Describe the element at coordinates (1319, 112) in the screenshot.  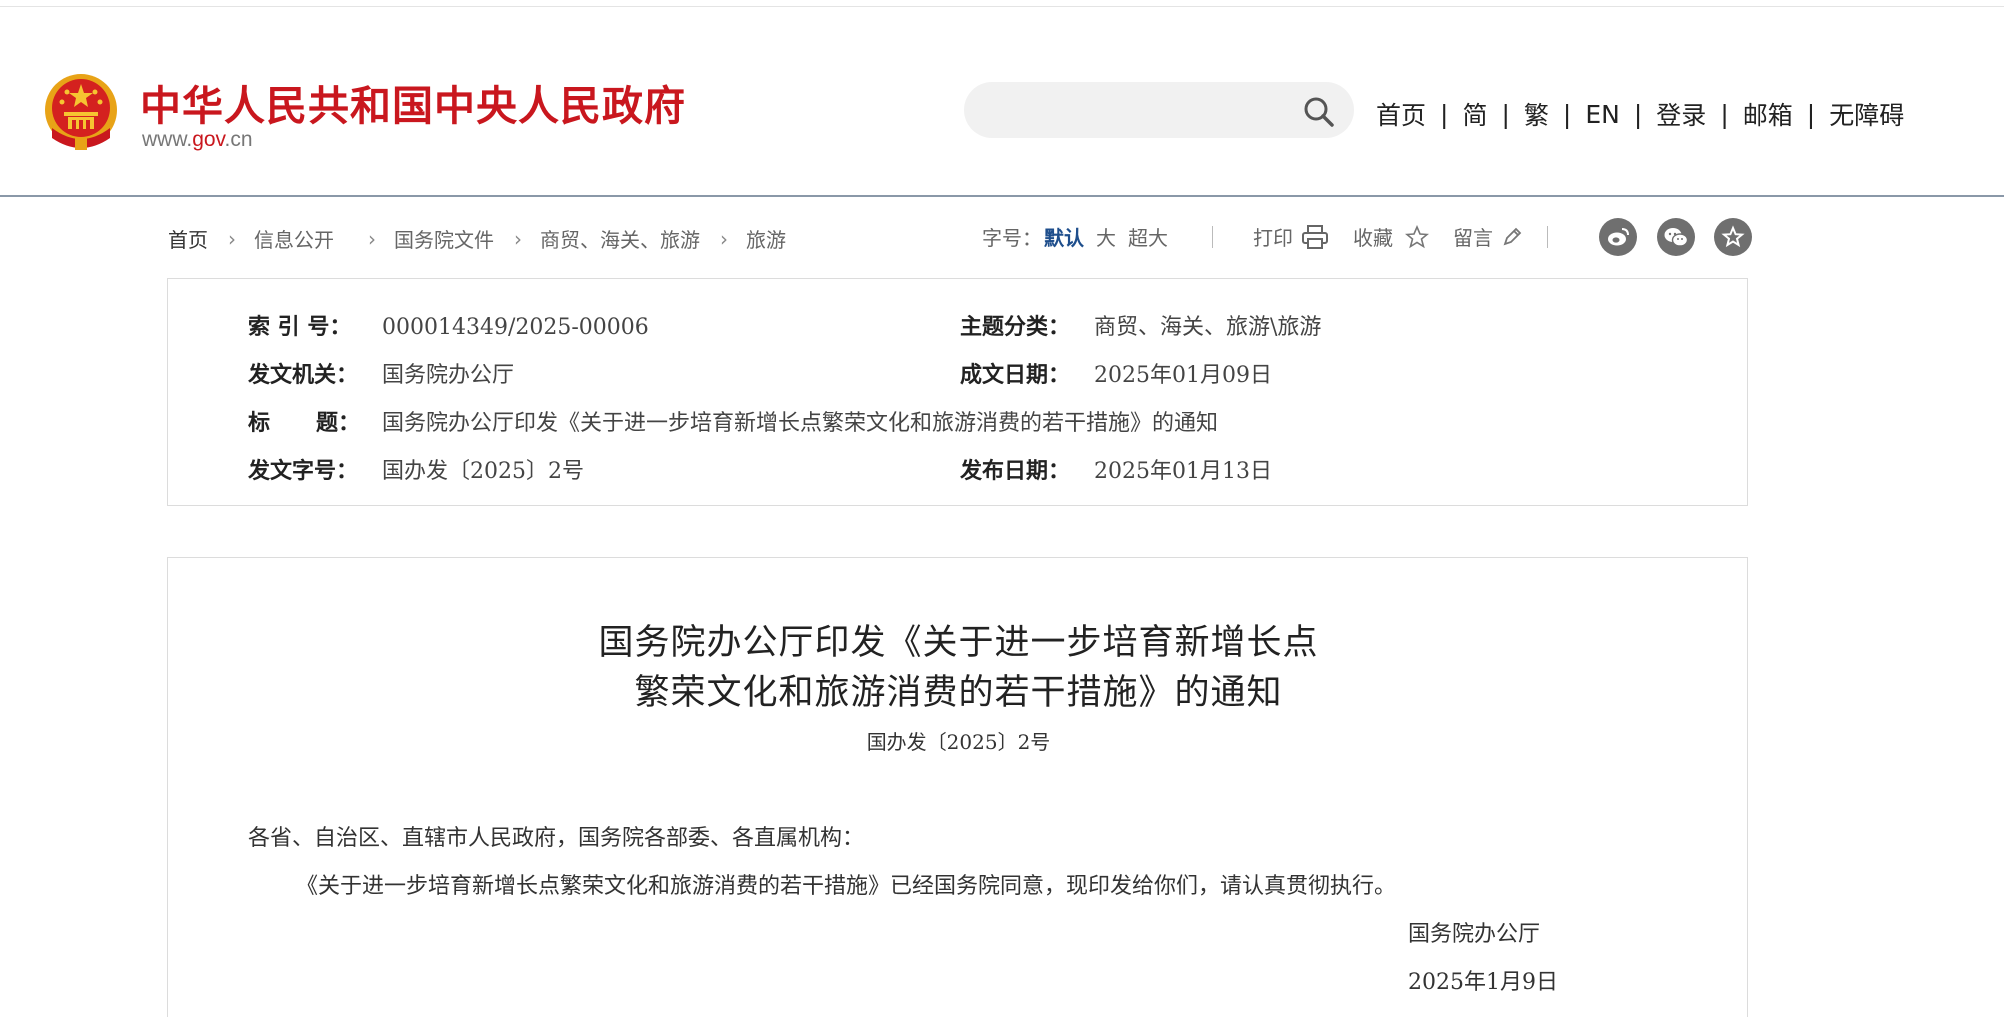
I see `search-icon` at that location.